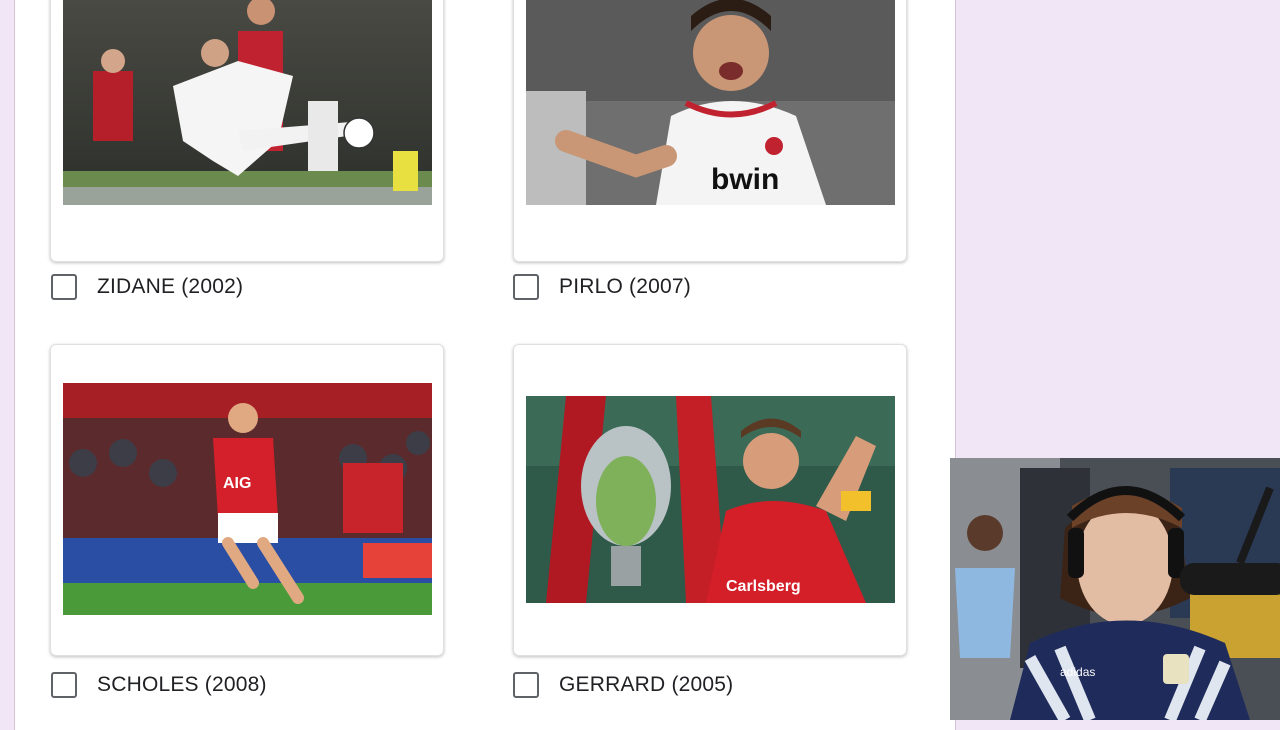  I want to click on scholes-photo: AIG, so click(247, 499).